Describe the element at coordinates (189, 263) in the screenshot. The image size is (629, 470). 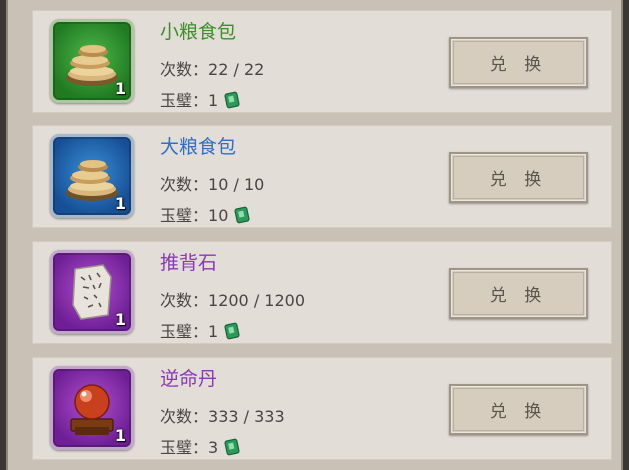
I see `item-name: 推背石` at that location.